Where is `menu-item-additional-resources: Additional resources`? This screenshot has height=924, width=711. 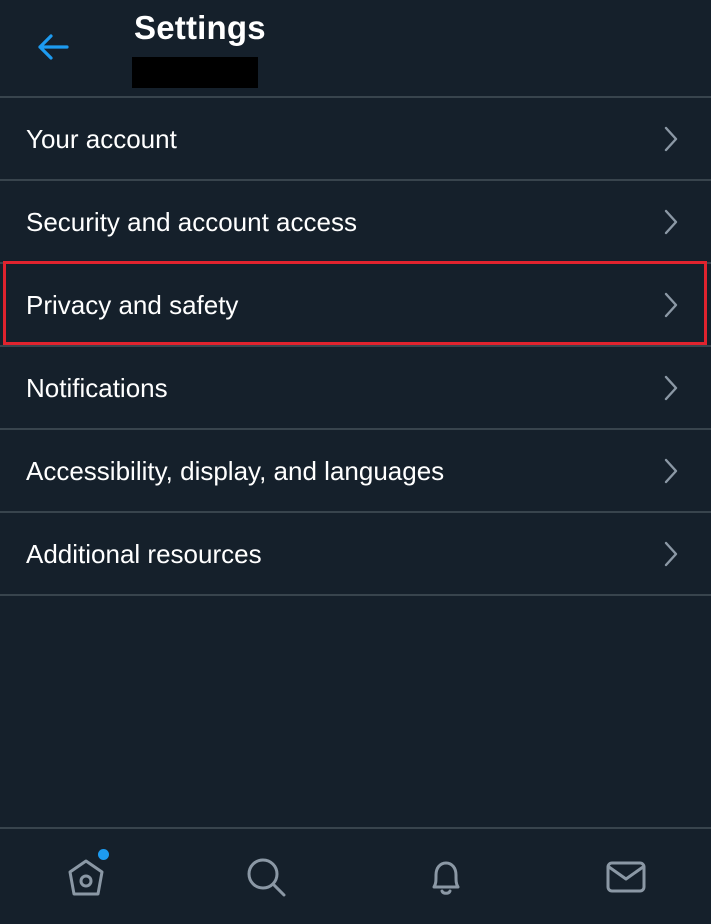
menu-item-additional-resources: Additional resources is located at coordinates (355, 554).